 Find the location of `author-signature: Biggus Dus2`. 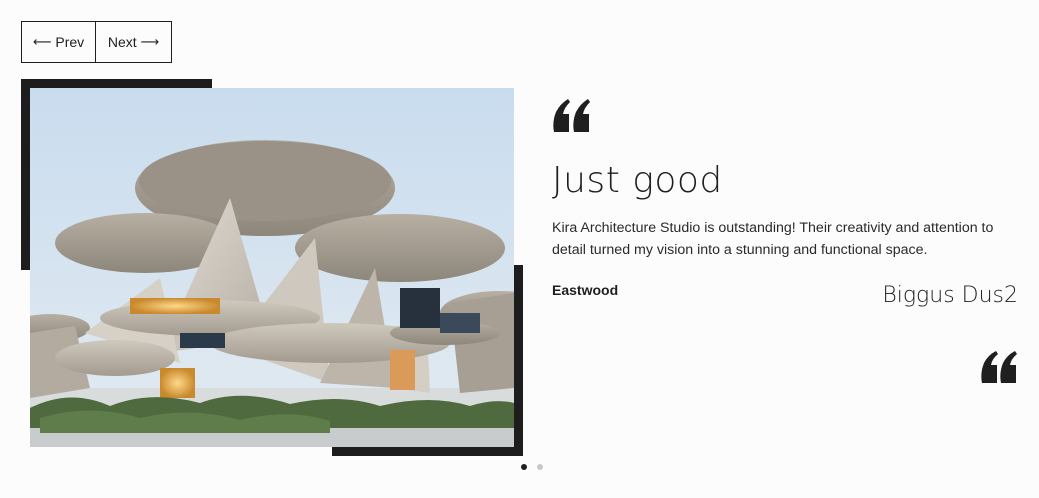

author-signature: Biggus Dus2 is located at coordinates (950, 295).